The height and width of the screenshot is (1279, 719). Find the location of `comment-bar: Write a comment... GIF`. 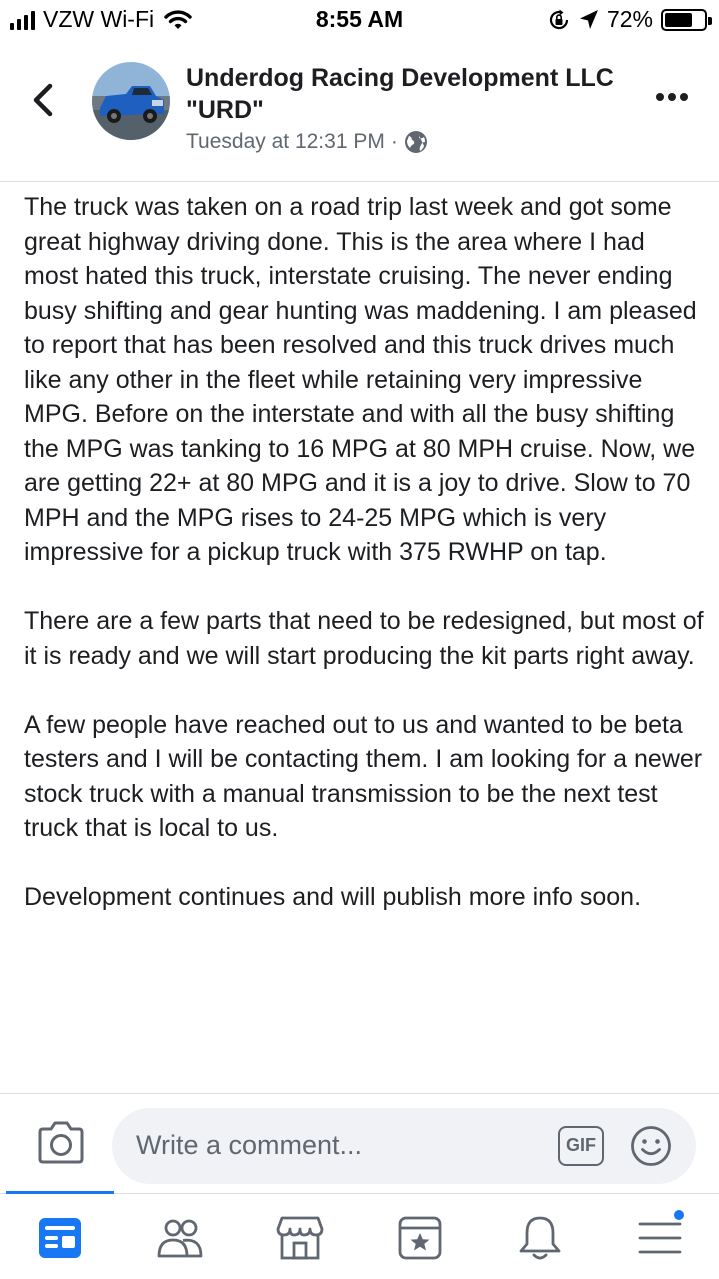

comment-bar: Write a comment... GIF is located at coordinates (359, 1143).